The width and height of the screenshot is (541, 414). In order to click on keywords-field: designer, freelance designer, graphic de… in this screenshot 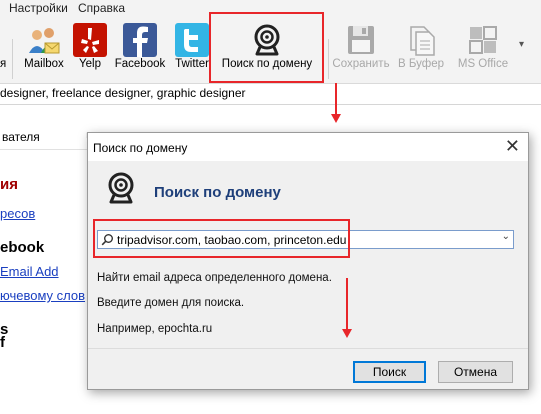, I will do `click(270, 94)`.